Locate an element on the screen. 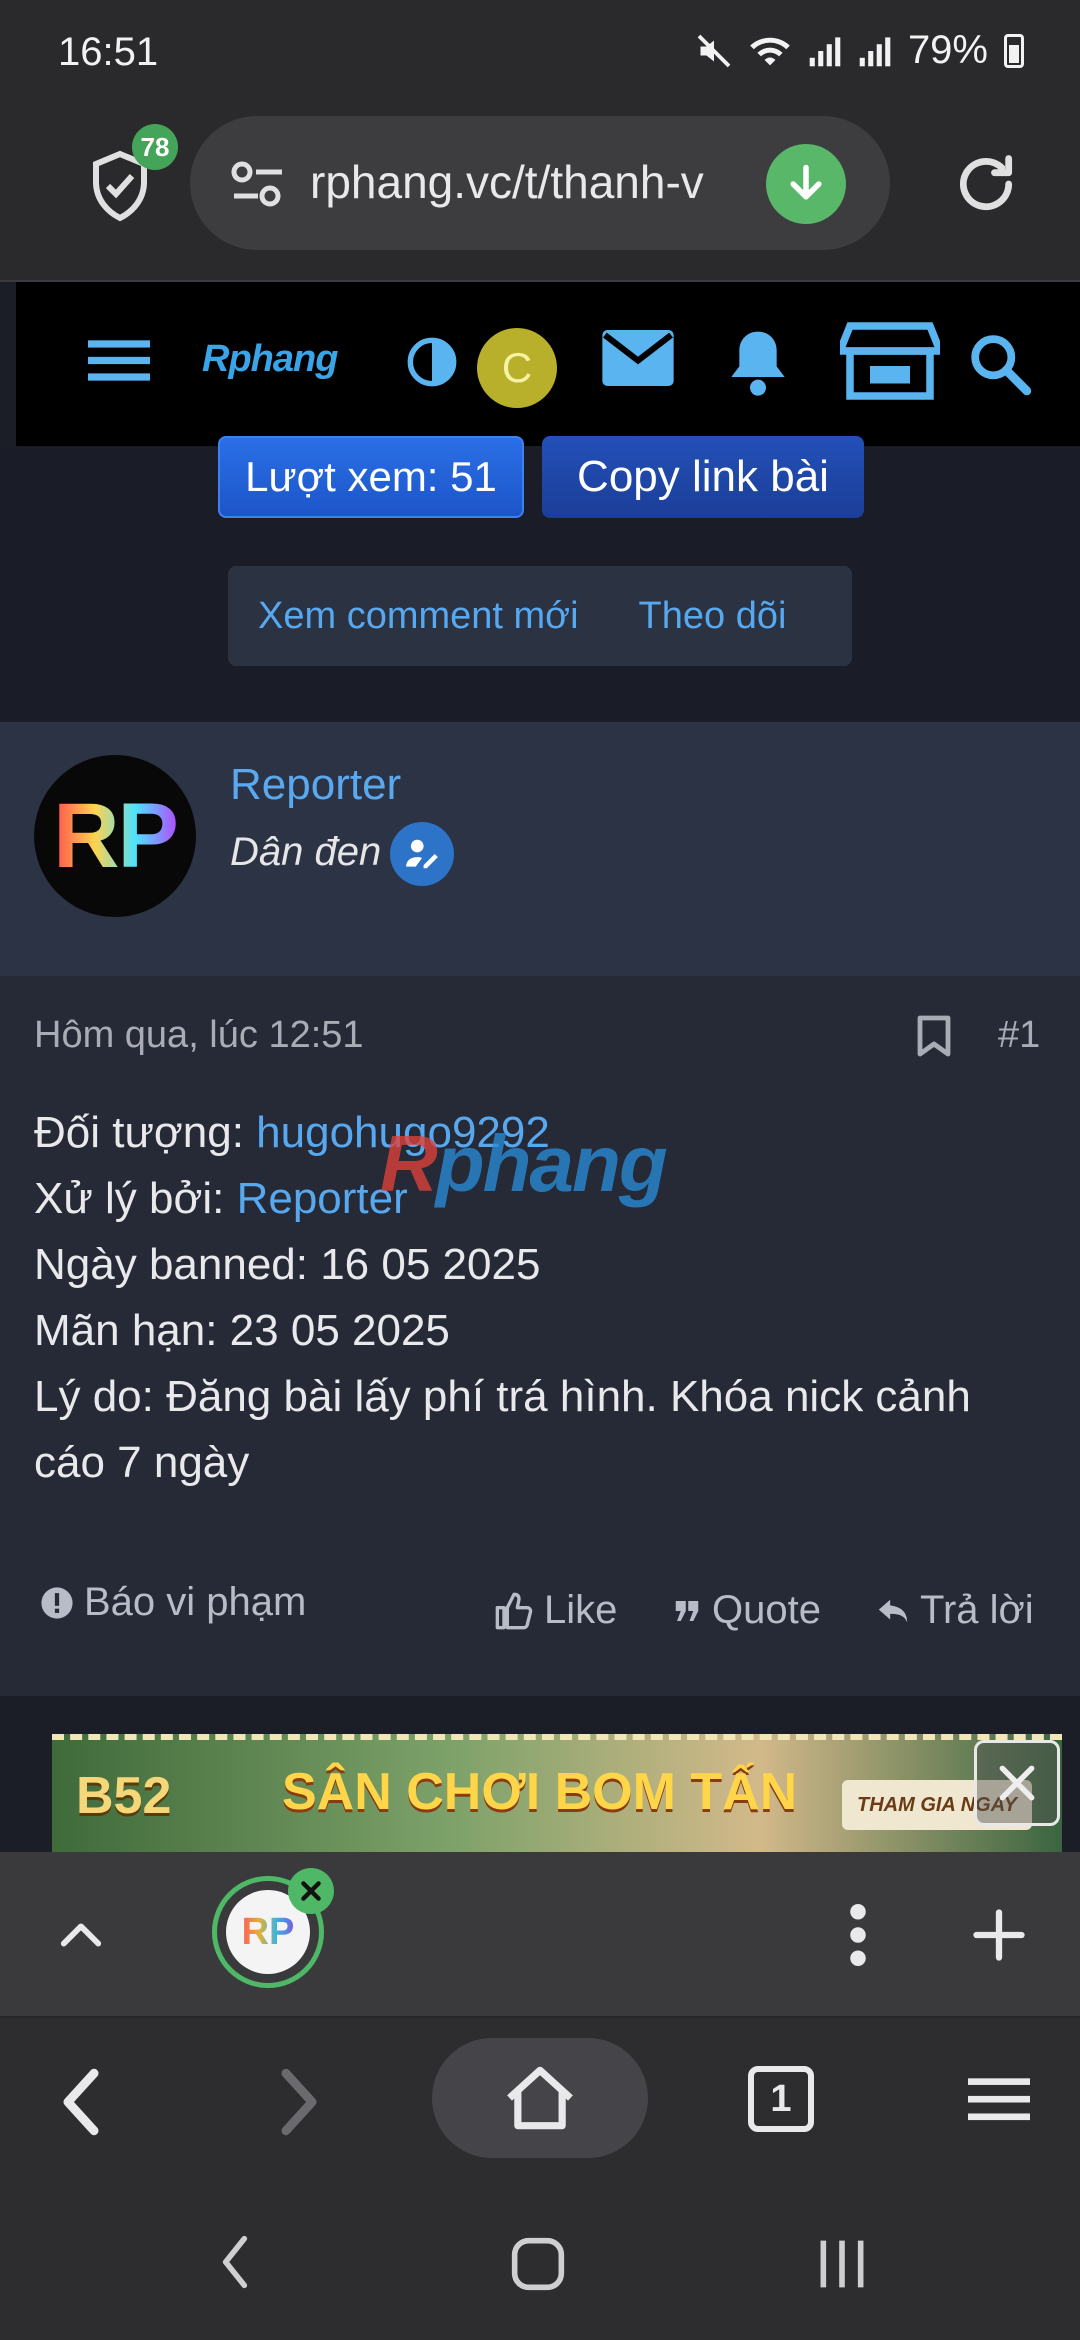  watermark-logo: Rphang is located at coordinates (524, 1164).